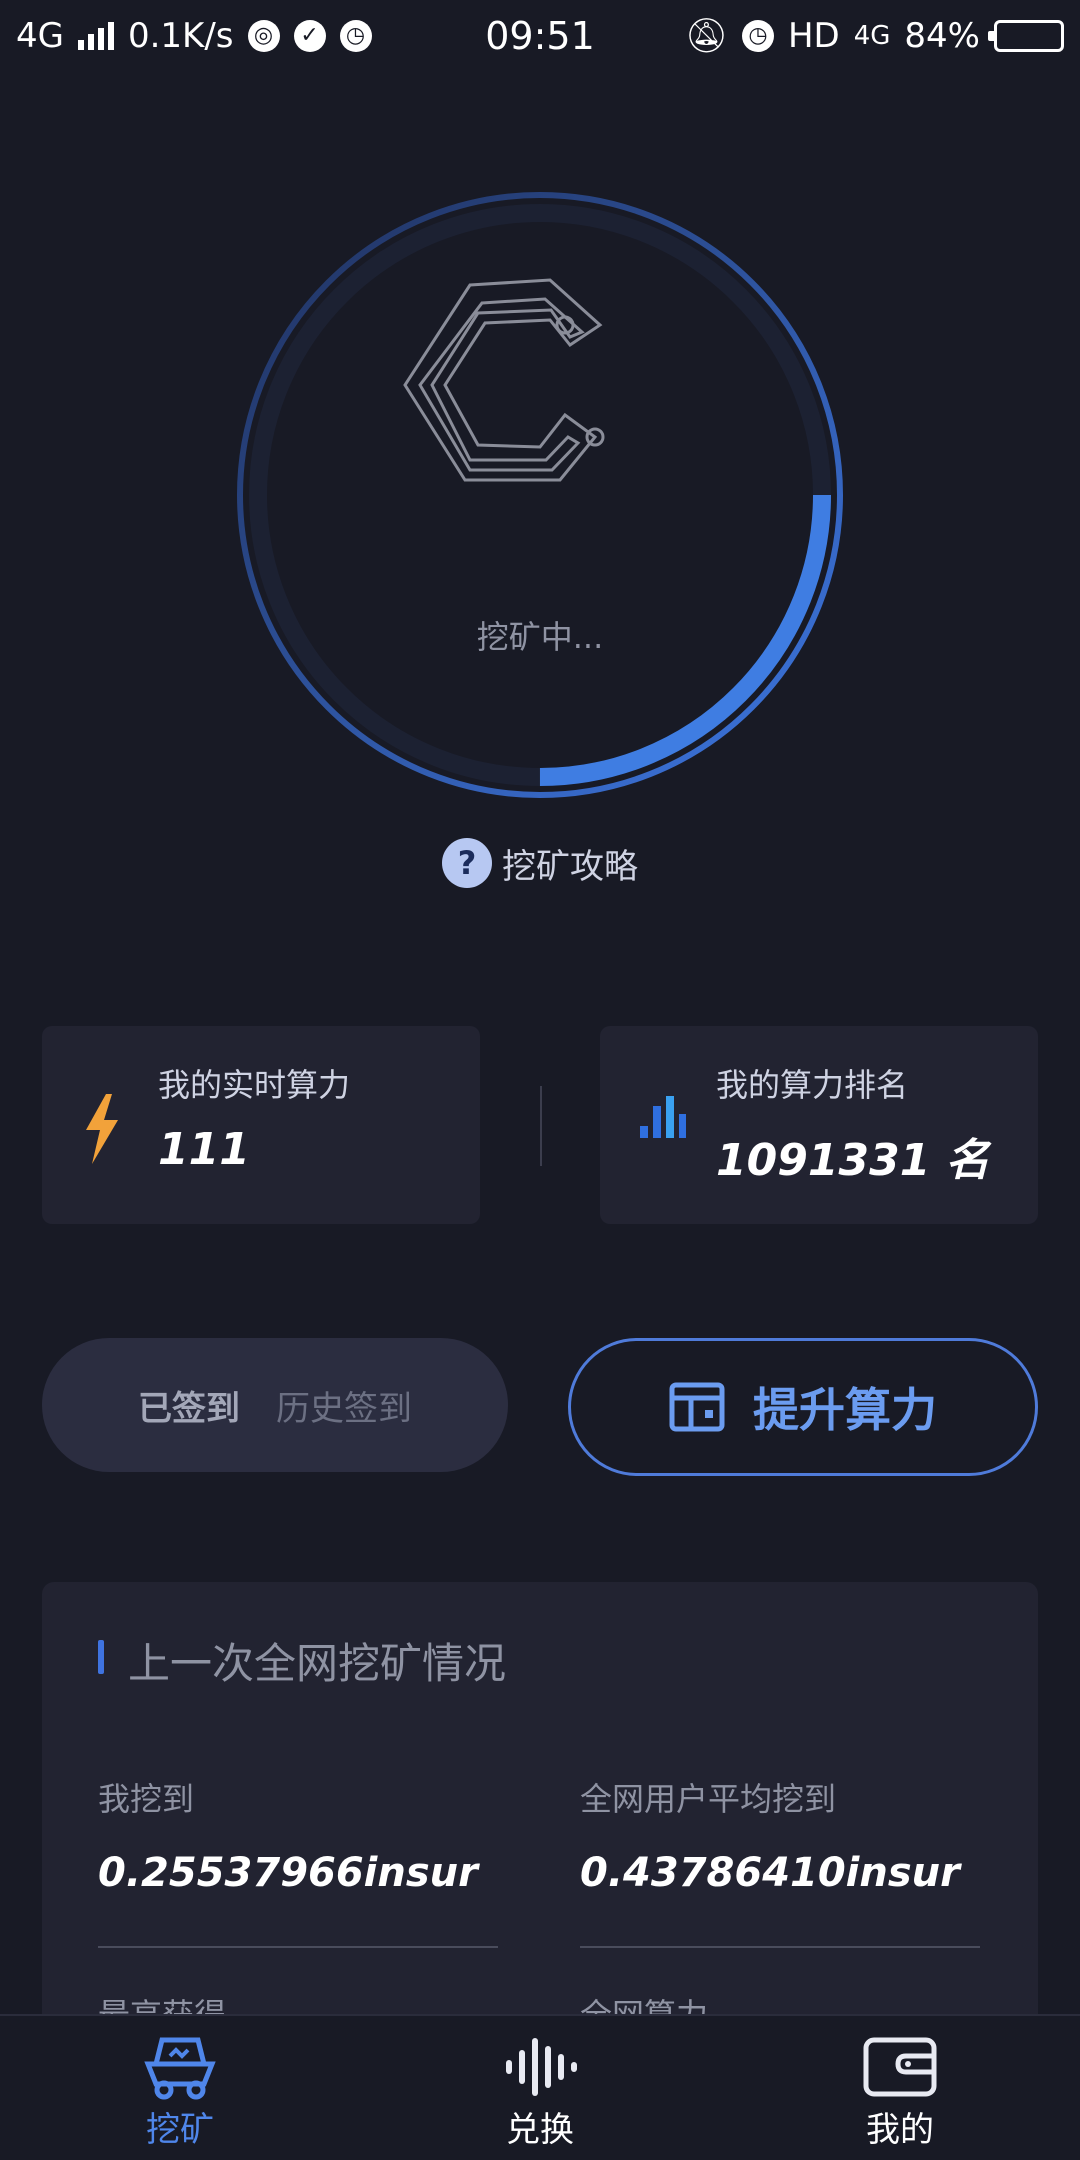  What do you see at coordinates (697, 1407) in the screenshot?
I see `card-icon` at bounding box center [697, 1407].